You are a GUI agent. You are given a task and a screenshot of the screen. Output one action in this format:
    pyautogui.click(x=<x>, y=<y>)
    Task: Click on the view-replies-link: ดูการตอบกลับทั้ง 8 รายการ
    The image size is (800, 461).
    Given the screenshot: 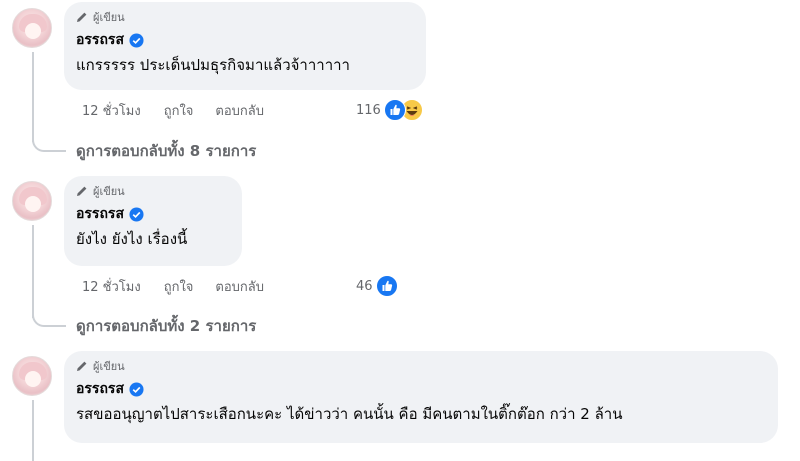 What is the action you would take?
    pyautogui.click(x=166, y=151)
    